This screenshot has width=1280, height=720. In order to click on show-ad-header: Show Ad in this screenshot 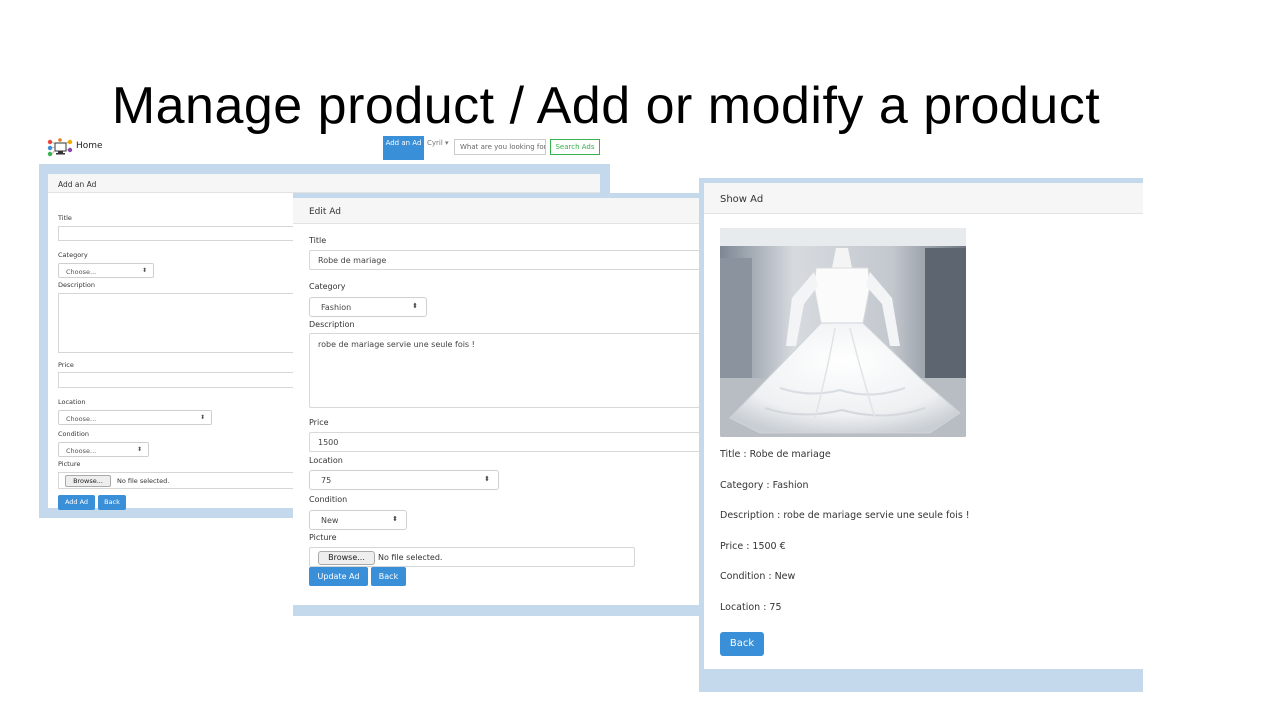, I will do `click(923, 198)`.